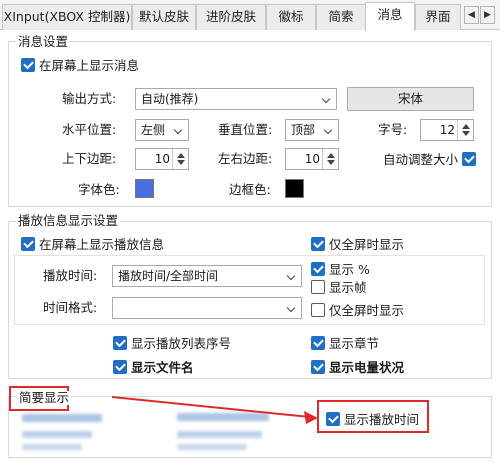 The height and width of the screenshot is (462, 500). I want to click on show-play-time-checkbox: 显示播放时间, so click(372, 418).